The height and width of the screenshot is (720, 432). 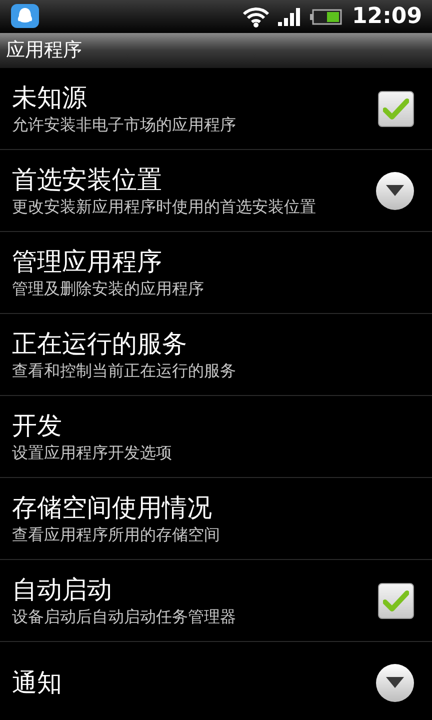 What do you see at coordinates (326, 16) in the screenshot?
I see `battery-icon` at bounding box center [326, 16].